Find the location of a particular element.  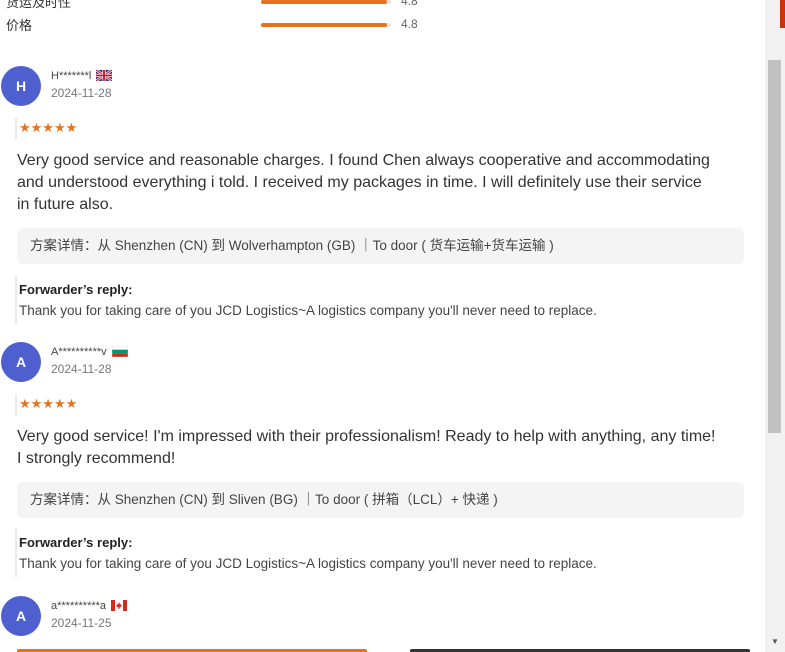

reviewer-name: H*******l is located at coordinates (82, 76).